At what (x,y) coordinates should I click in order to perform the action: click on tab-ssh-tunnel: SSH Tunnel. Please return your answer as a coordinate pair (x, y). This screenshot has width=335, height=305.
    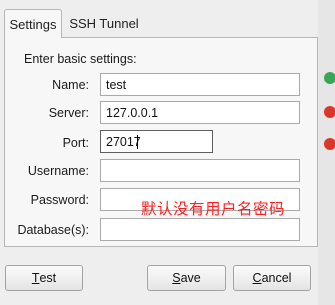
    Looking at the image, I should click on (104, 23).